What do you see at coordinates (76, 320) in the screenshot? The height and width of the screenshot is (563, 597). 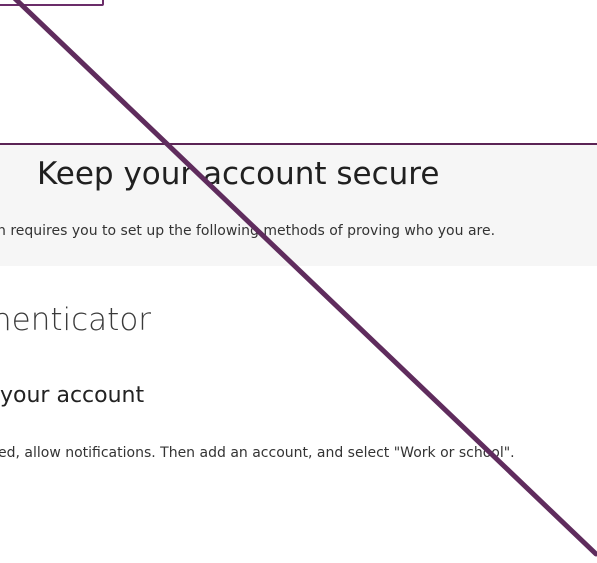 I see `authenticator-heading: henticator` at bounding box center [76, 320].